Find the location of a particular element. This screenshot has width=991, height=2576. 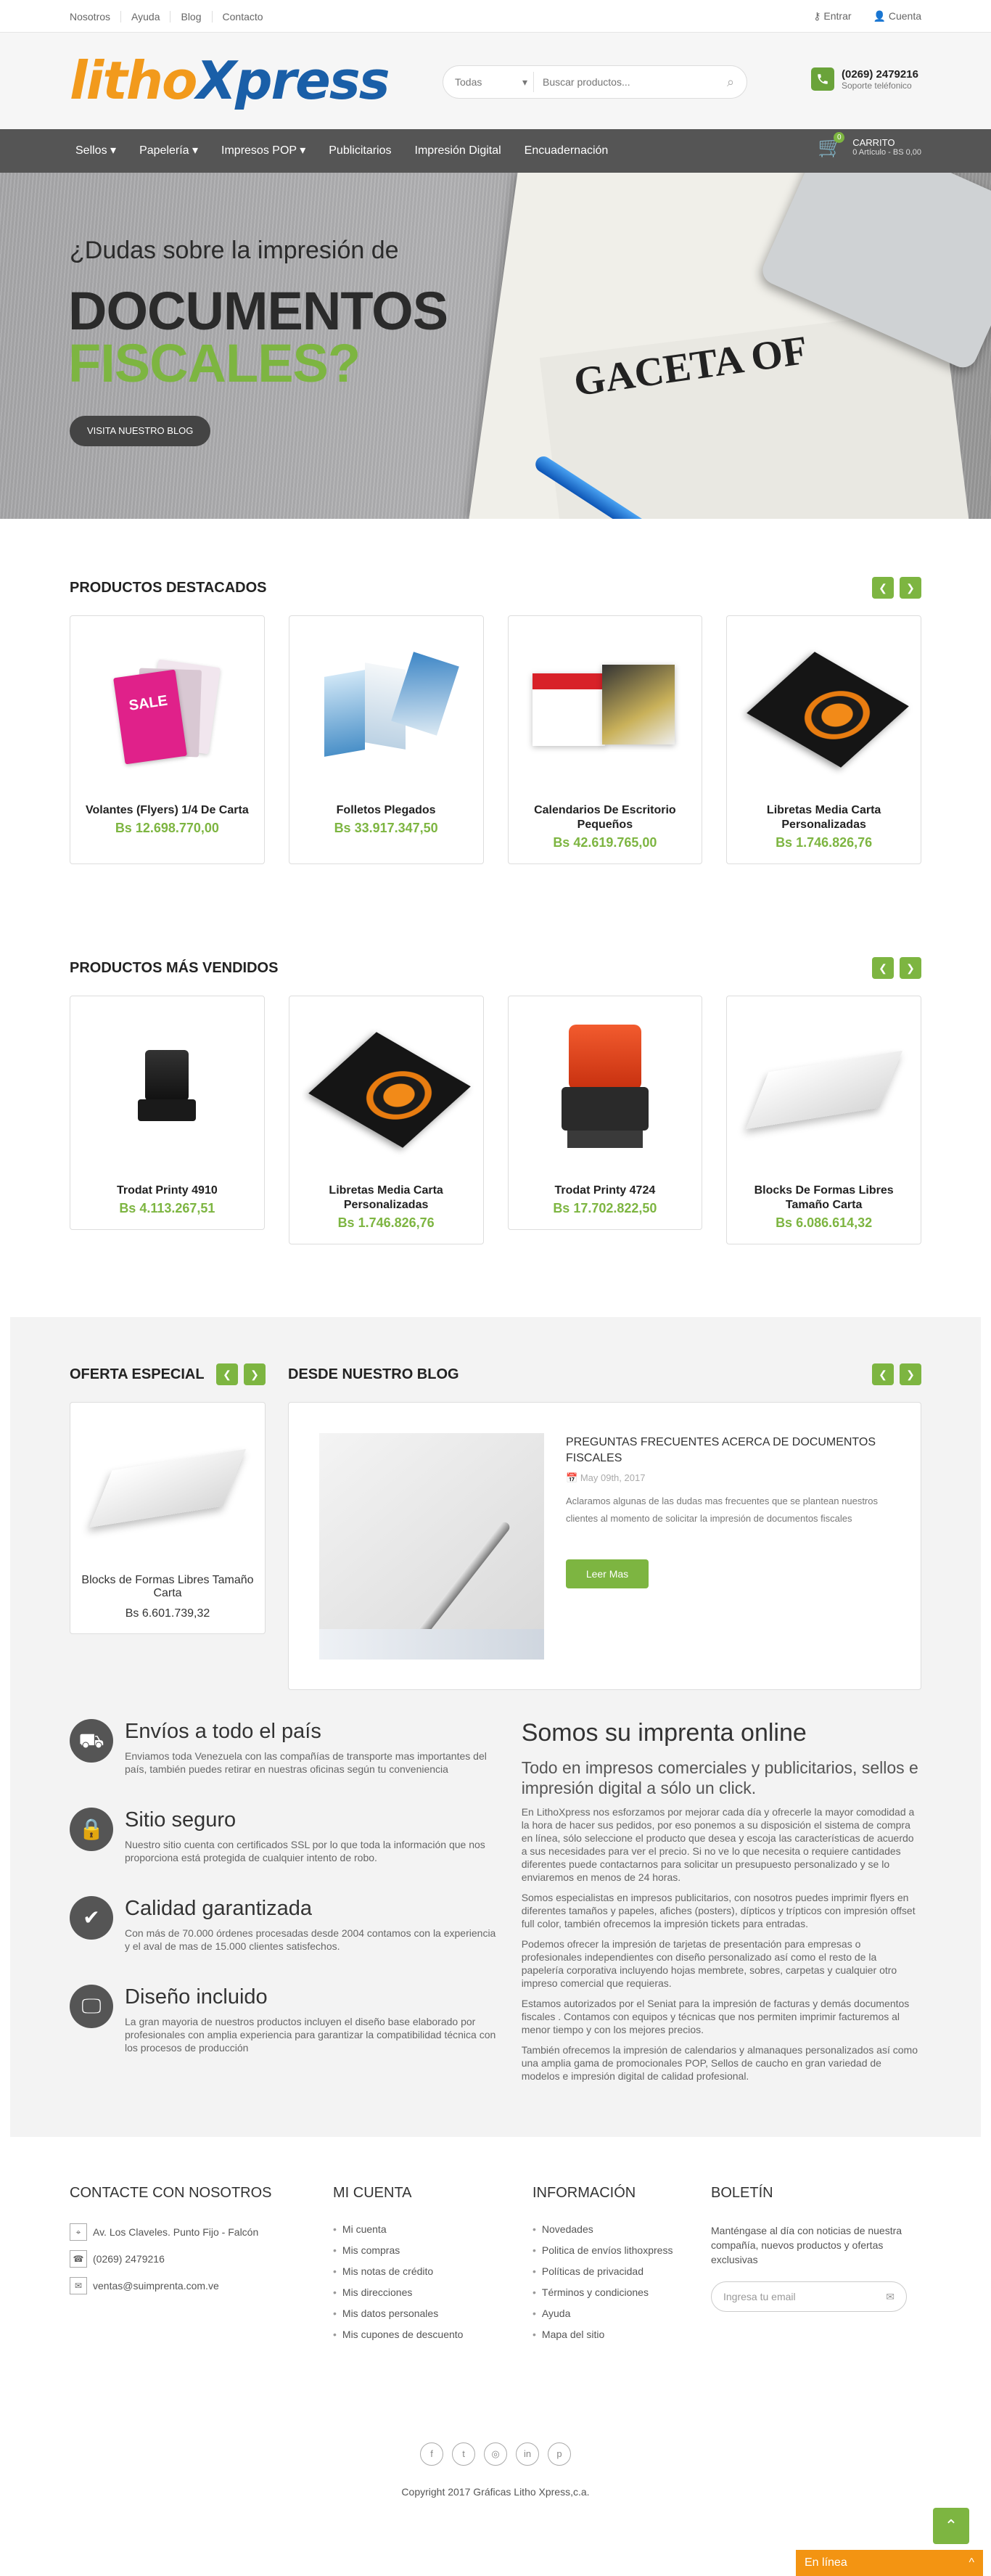

twitter-icon: t is located at coordinates (463, 2454).